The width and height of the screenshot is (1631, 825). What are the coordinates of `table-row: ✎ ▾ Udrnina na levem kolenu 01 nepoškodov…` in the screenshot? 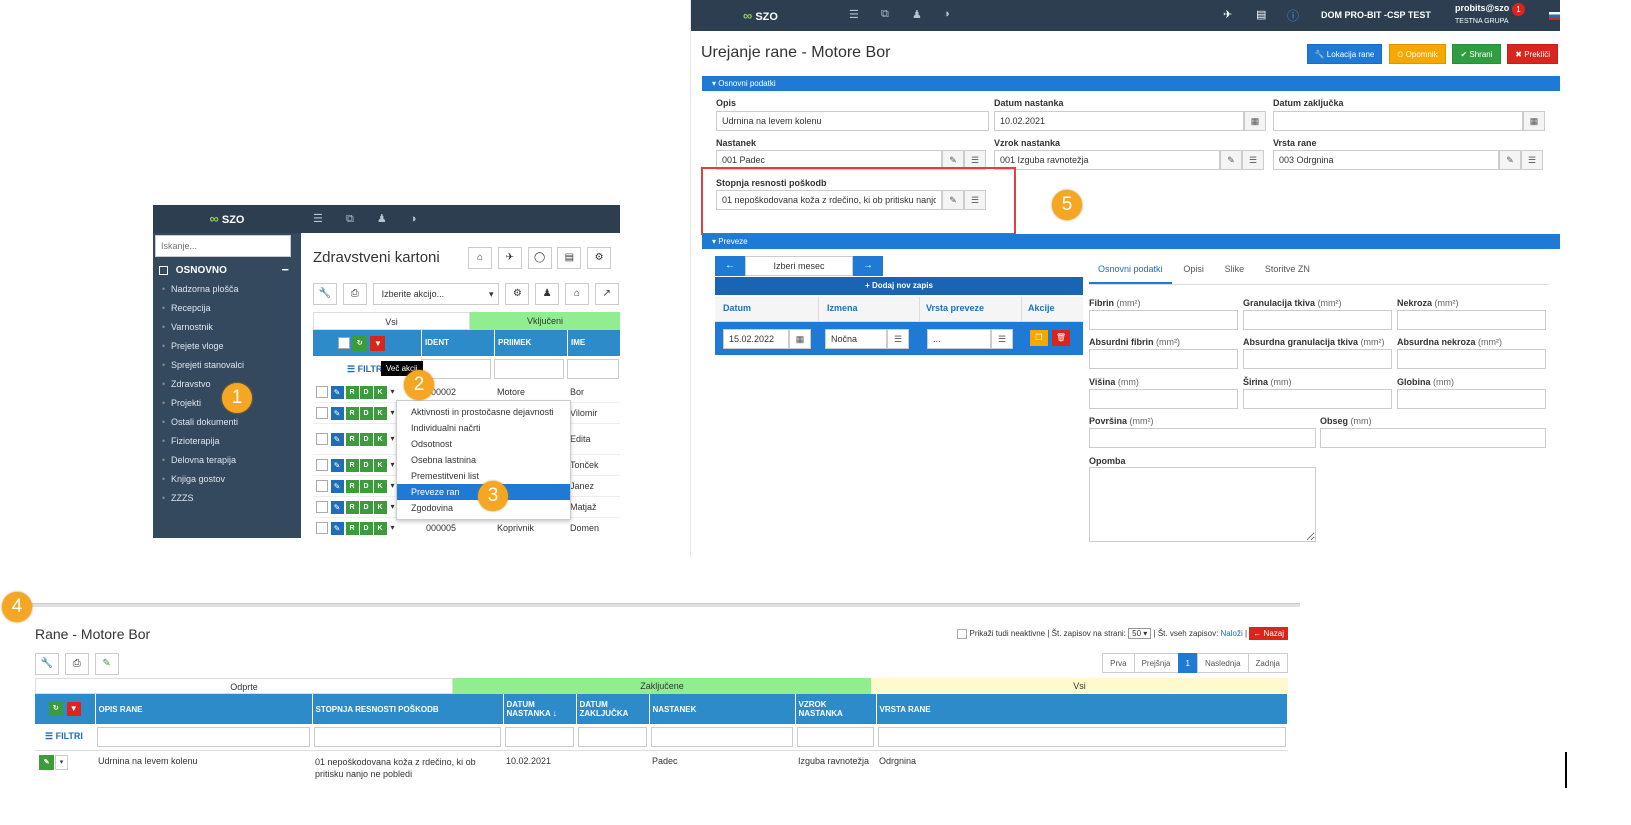 It's located at (661, 767).